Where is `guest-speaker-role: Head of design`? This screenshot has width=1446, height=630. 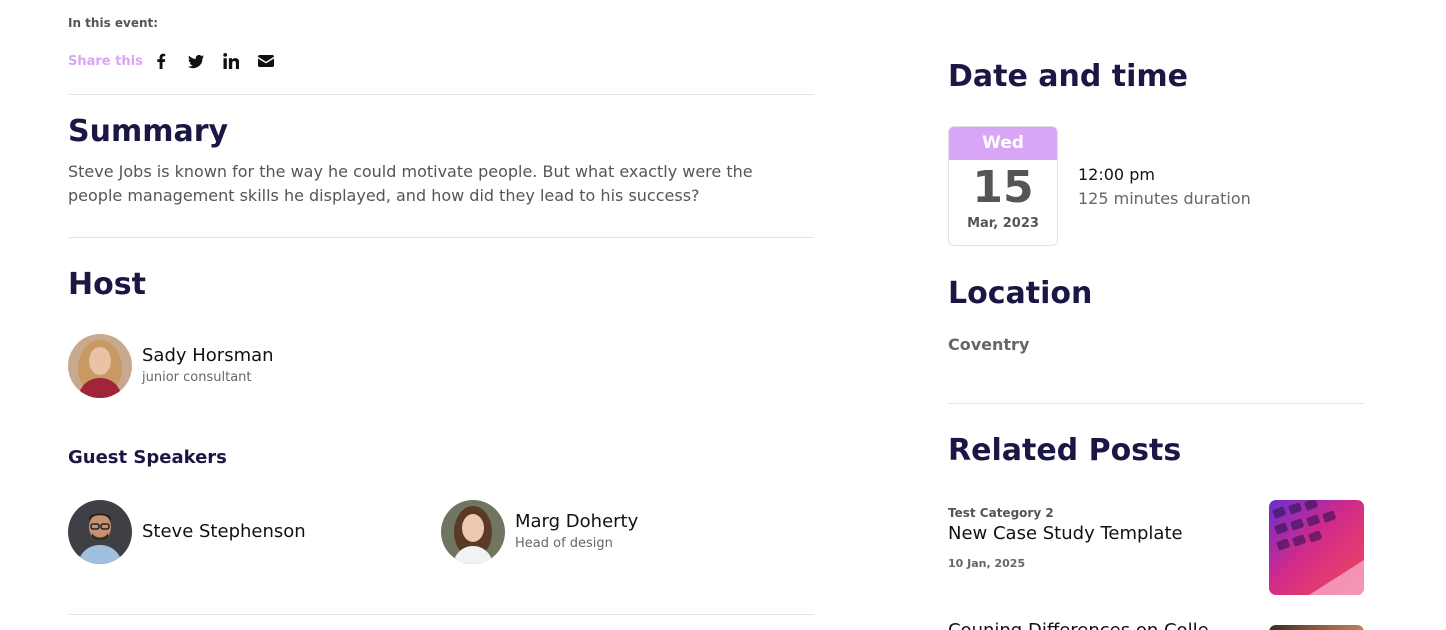
guest-speaker-role: Head of design is located at coordinates (564, 543).